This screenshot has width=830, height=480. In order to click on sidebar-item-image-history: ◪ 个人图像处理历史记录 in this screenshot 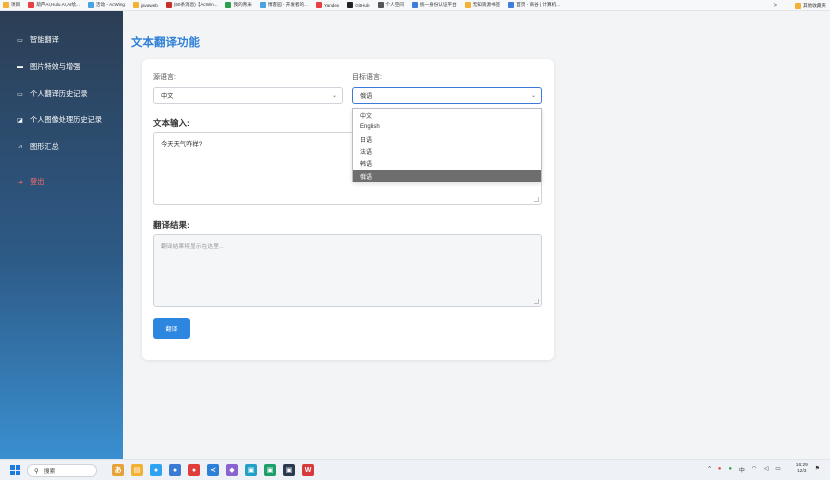, I will do `click(59, 120)`.